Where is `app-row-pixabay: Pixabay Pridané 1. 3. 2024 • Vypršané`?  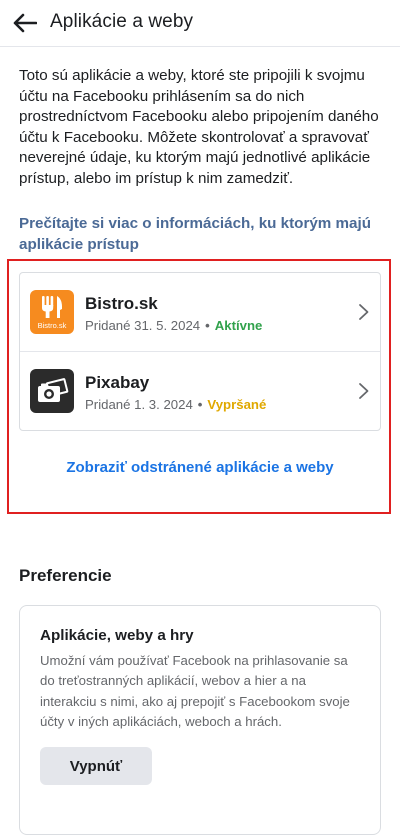 app-row-pixabay: Pixabay Pridané 1. 3. 2024 • Vypršané is located at coordinates (200, 391).